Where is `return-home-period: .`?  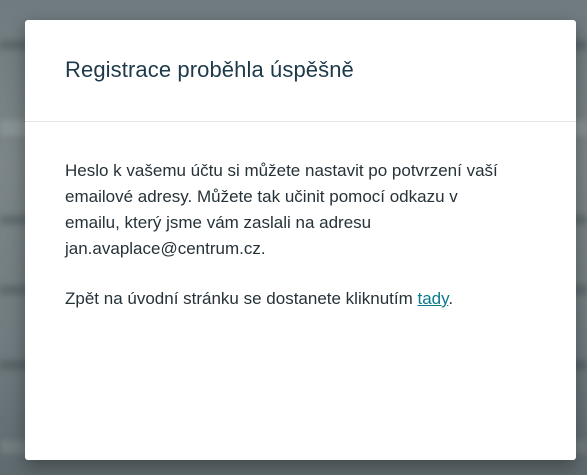
return-home-period: . is located at coordinates (451, 298).